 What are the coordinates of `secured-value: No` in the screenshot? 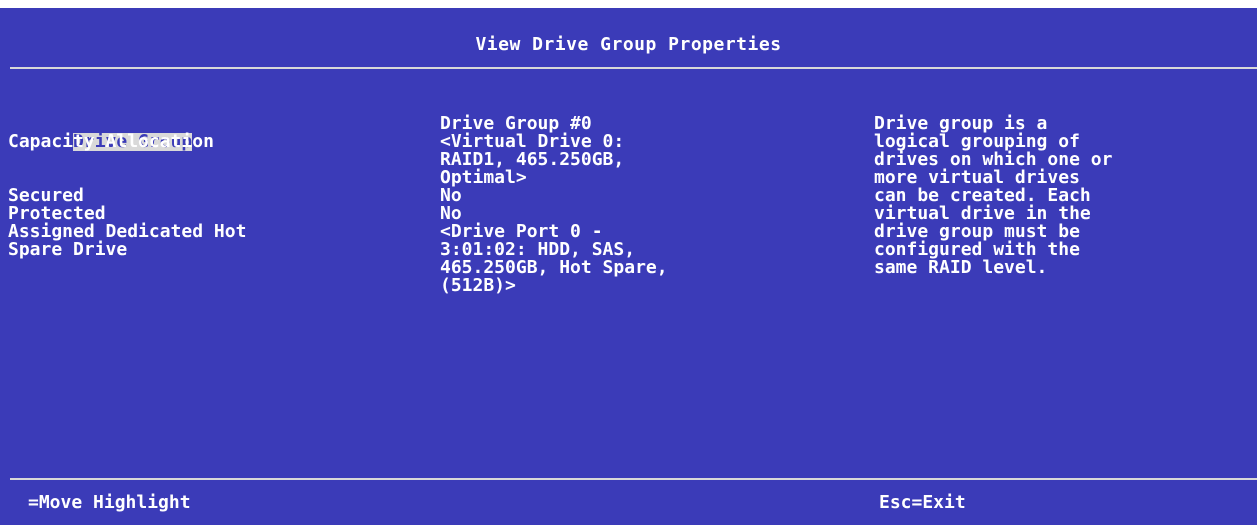 It's located at (451, 195).